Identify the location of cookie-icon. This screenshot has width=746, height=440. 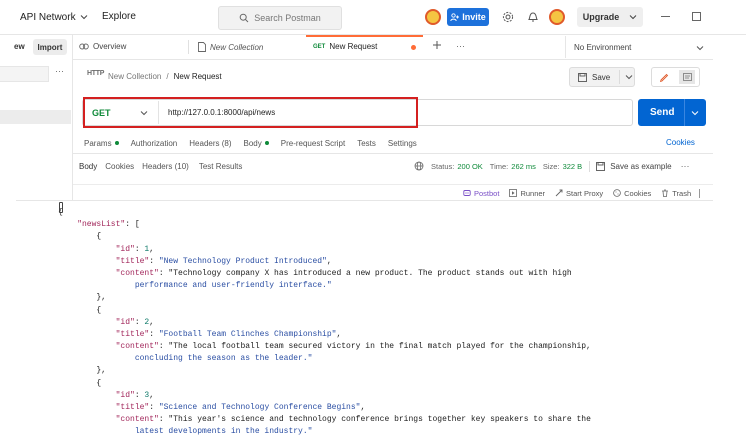
(617, 193).